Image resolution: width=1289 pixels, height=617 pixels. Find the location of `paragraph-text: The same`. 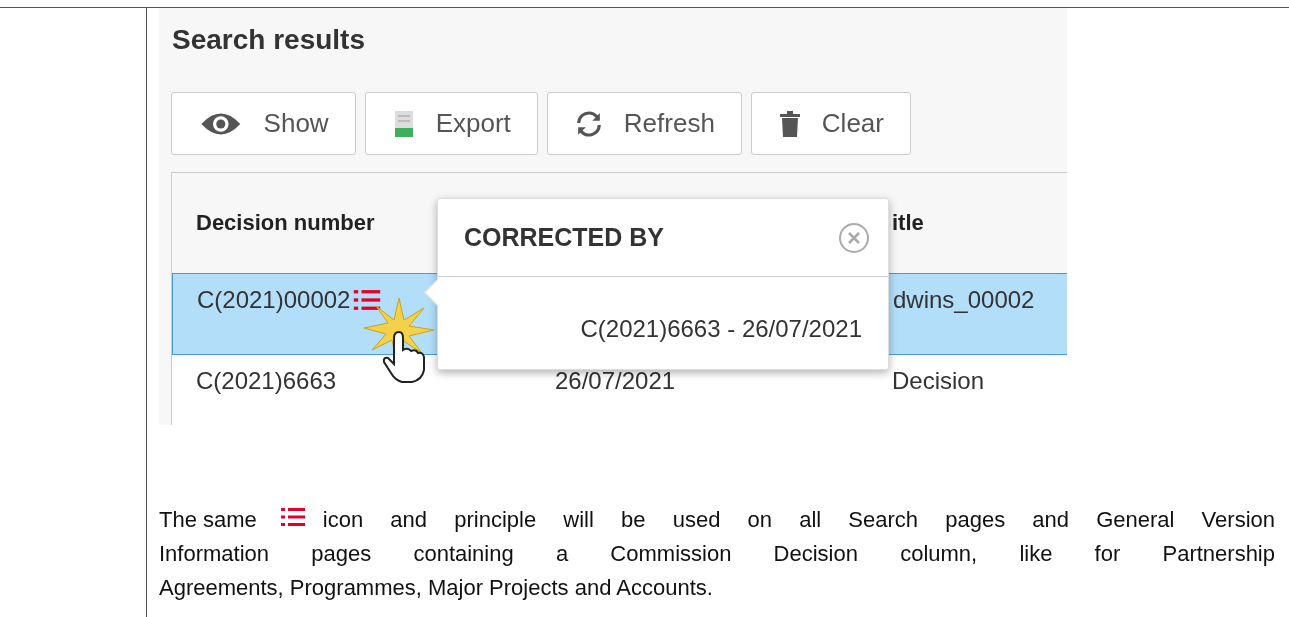

paragraph-text: The same is located at coordinates (208, 520).